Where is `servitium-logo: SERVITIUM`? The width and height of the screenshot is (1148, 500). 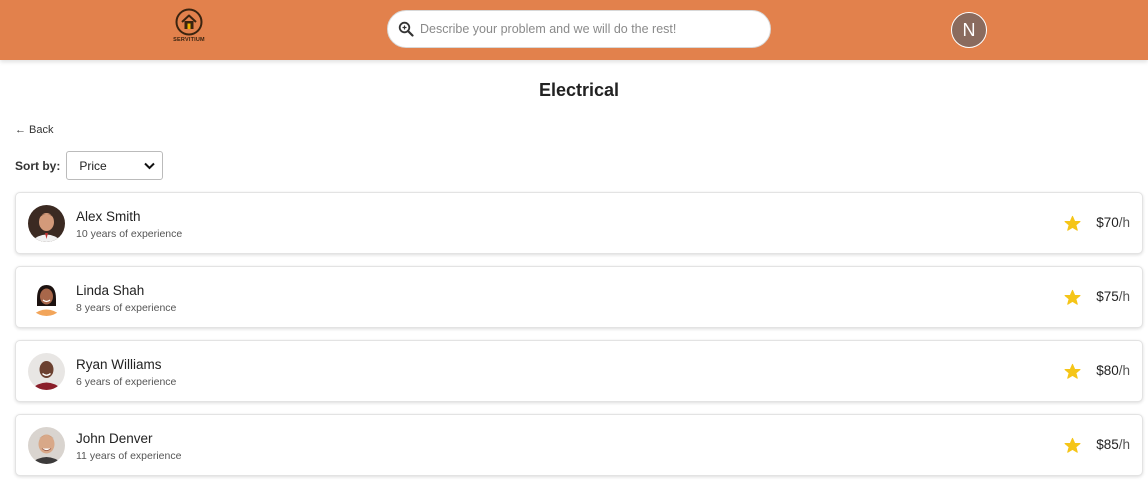
servitium-logo: SERVITIUM is located at coordinates (189, 28).